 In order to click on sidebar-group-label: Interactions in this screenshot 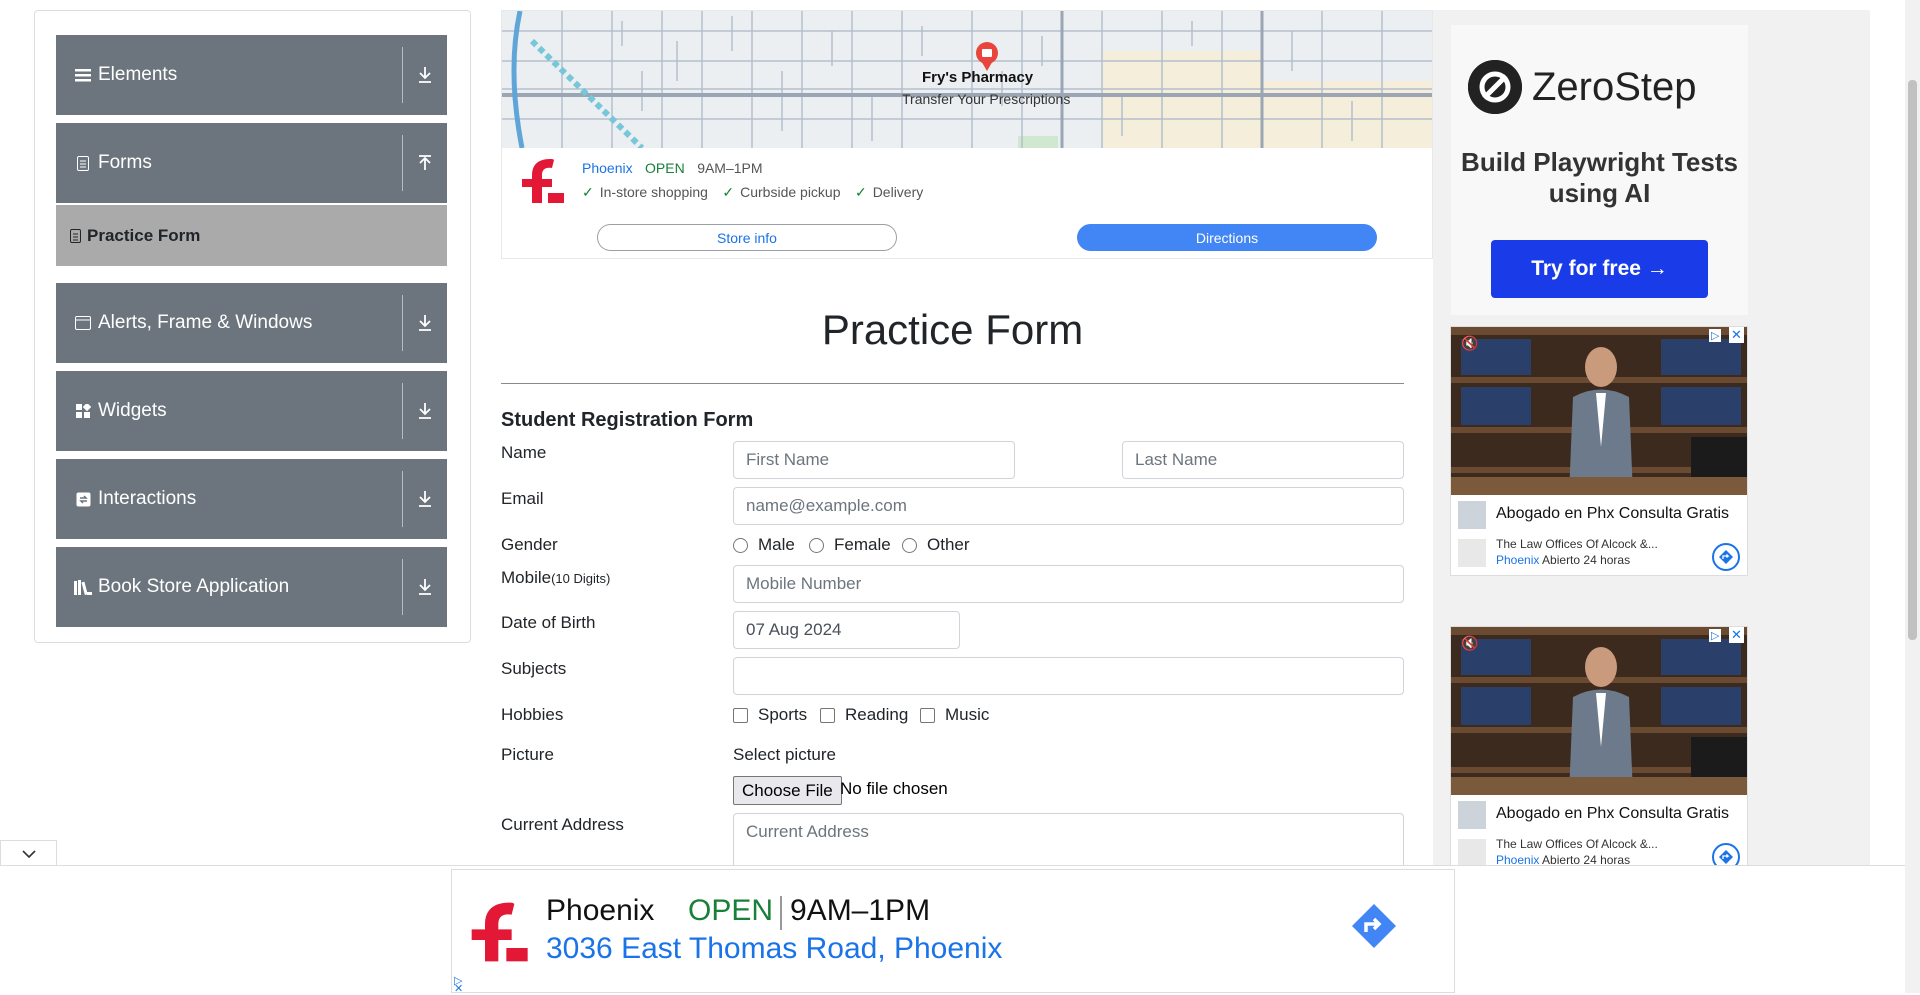, I will do `click(147, 498)`.